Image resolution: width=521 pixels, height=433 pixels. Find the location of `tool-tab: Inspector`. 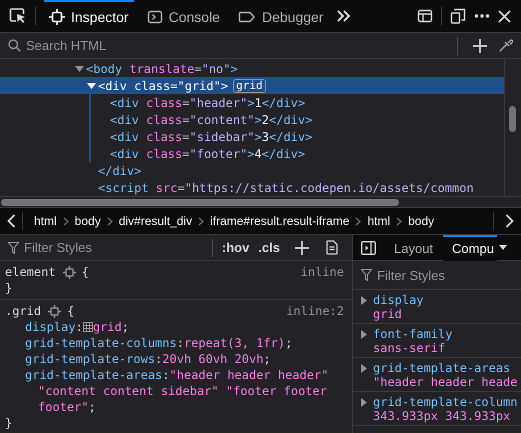

tool-tab: Inspector is located at coordinates (89, 16).